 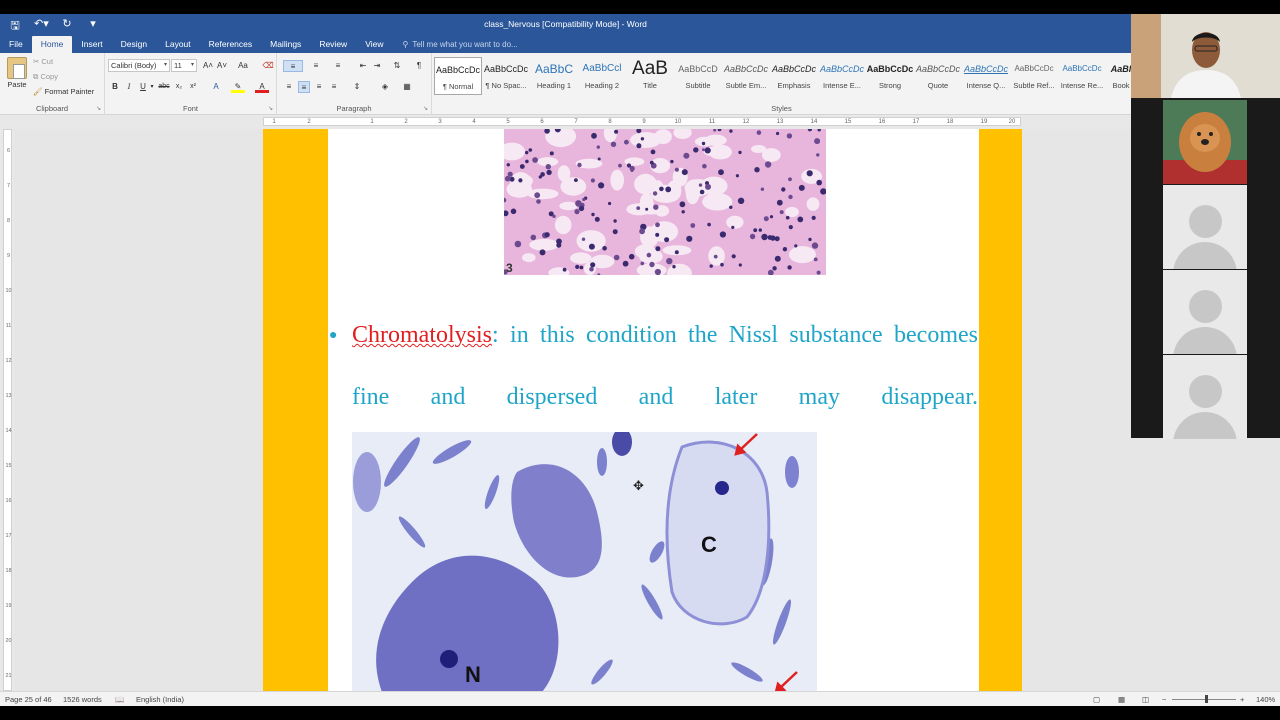 I want to click on tab-home: Home, so click(x=52, y=44).